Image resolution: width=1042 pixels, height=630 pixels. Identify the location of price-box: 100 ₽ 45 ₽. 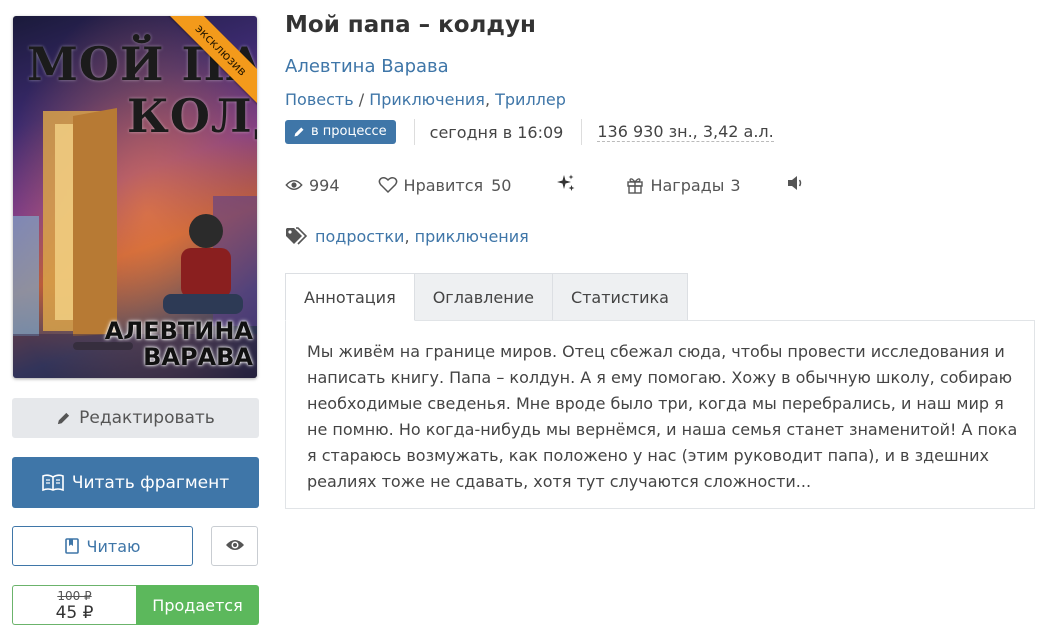
(74, 605).